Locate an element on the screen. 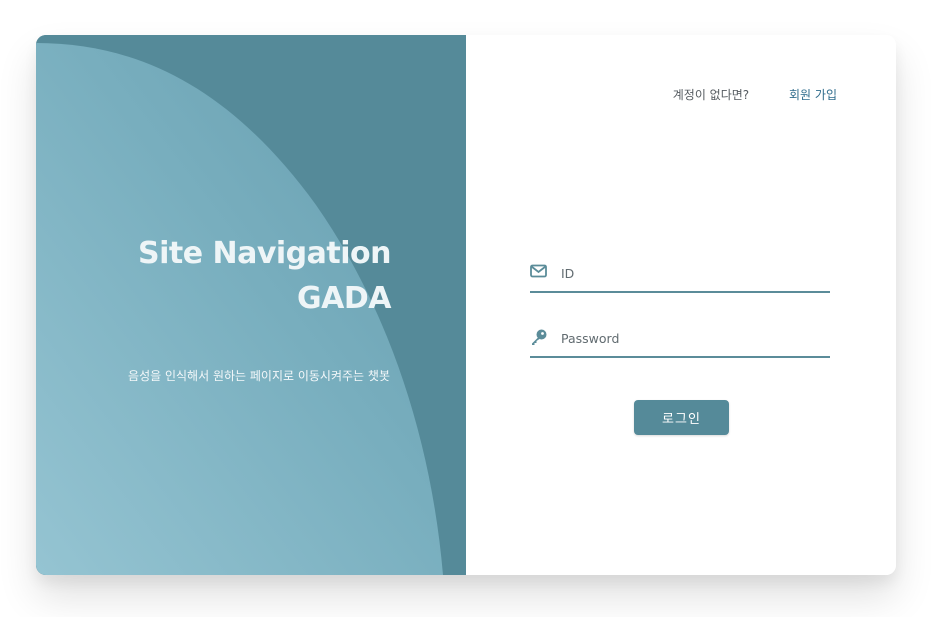 The width and height of the screenshot is (933, 617). id-field is located at coordinates (680, 276).